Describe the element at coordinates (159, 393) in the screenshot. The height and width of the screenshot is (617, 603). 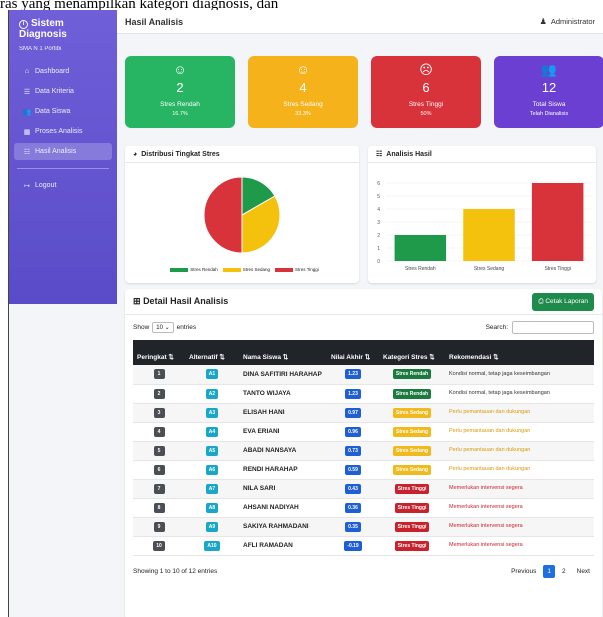
I see `rank-badge: 2` at that location.